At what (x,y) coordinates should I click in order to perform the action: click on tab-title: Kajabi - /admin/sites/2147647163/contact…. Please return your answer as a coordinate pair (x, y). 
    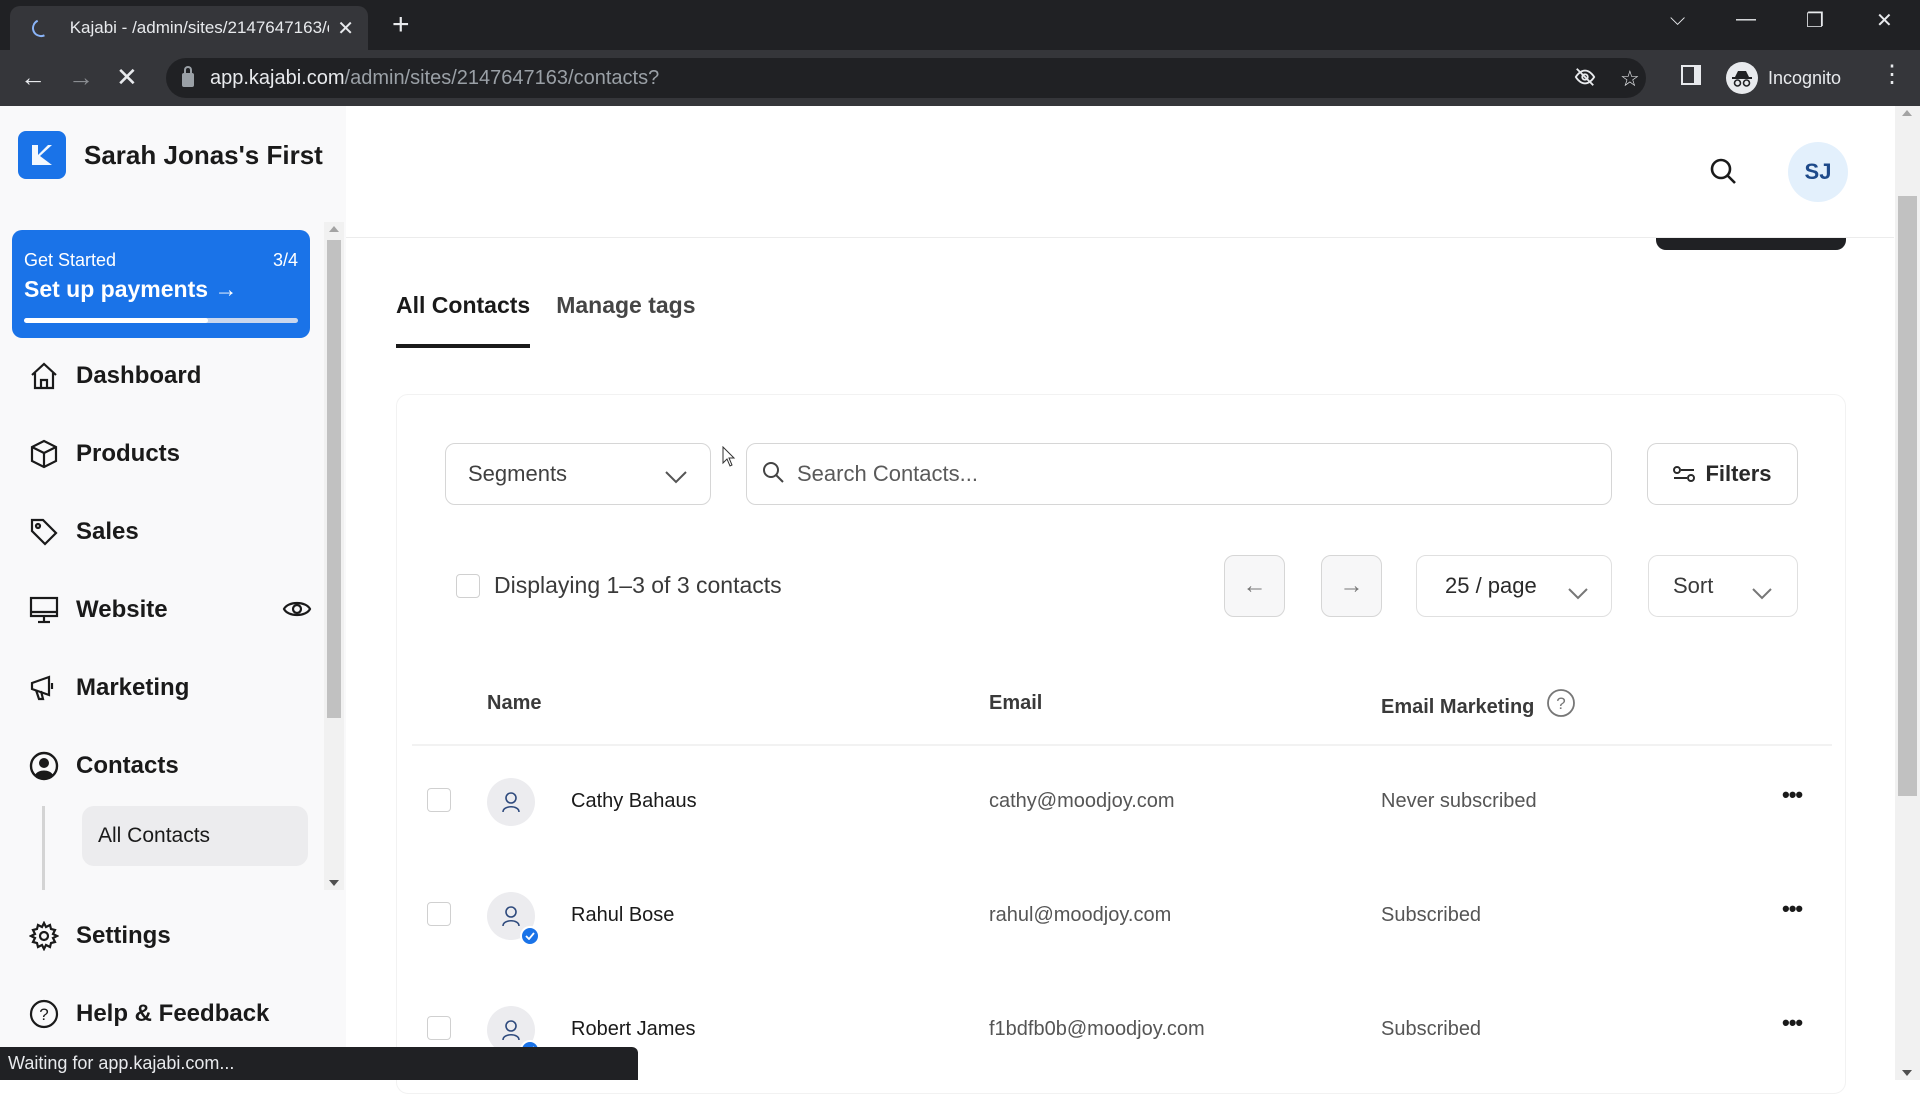
    Looking at the image, I should click on (199, 27).